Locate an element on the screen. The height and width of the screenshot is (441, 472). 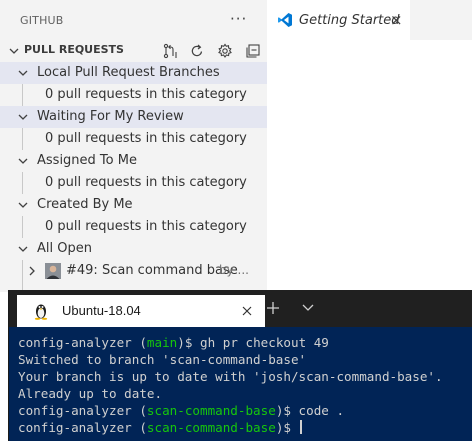
terminal-tab-bar: Ubuntu-18.04 is located at coordinates (240, 308).